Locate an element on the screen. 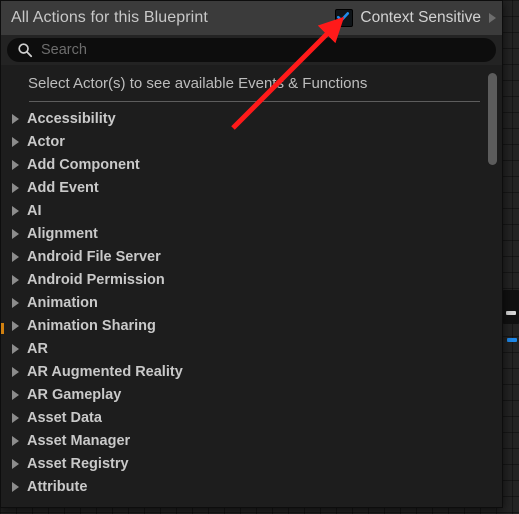 This screenshot has width=519, height=514. context-sensitive-checkbox is located at coordinates (344, 18).